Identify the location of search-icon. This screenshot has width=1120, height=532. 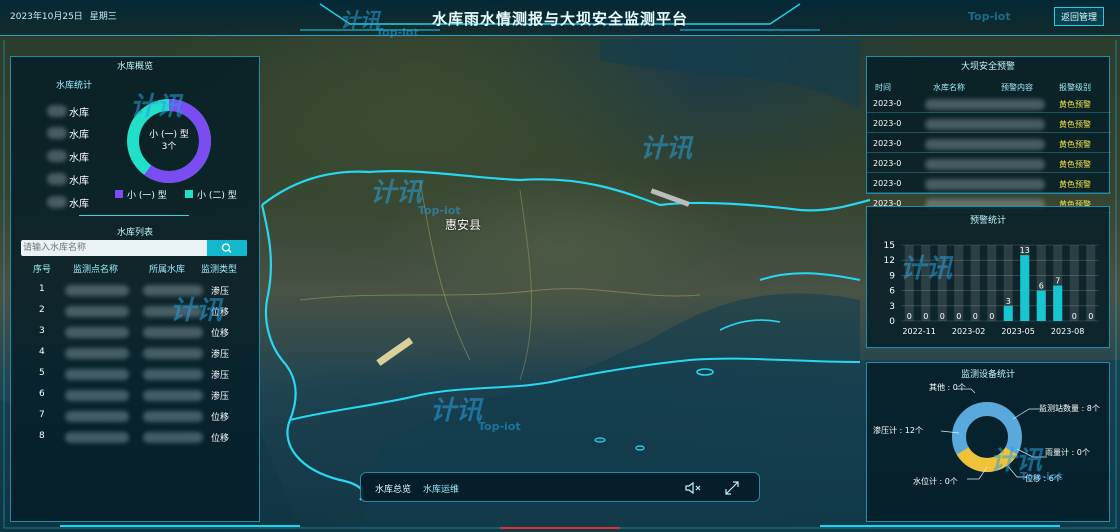
(226, 248).